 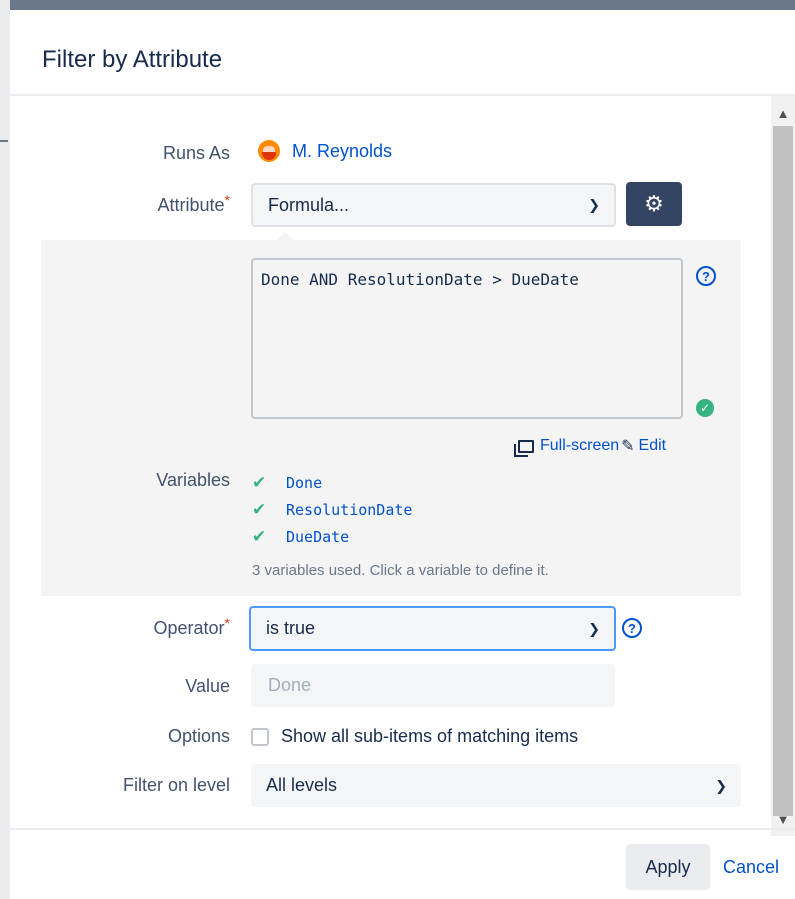 What do you see at coordinates (260, 736) in the screenshot?
I see `show-subitems-checkbox` at bounding box center [260, 736].